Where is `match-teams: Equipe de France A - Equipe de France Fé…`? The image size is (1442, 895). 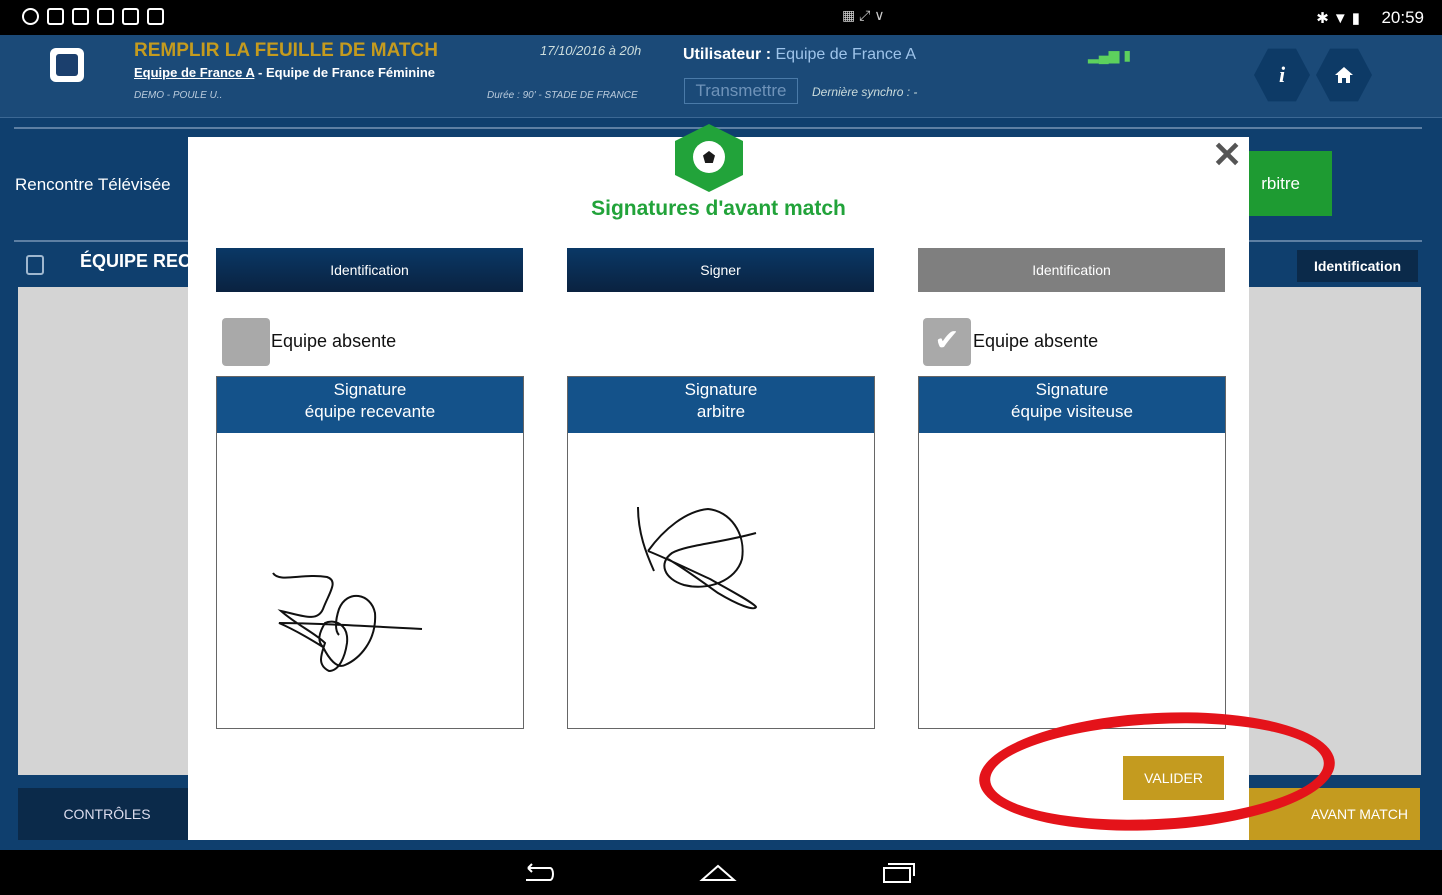
match-teams: Equipe de France A - Equipe de France Fé… is located at coordinates (284, 72).